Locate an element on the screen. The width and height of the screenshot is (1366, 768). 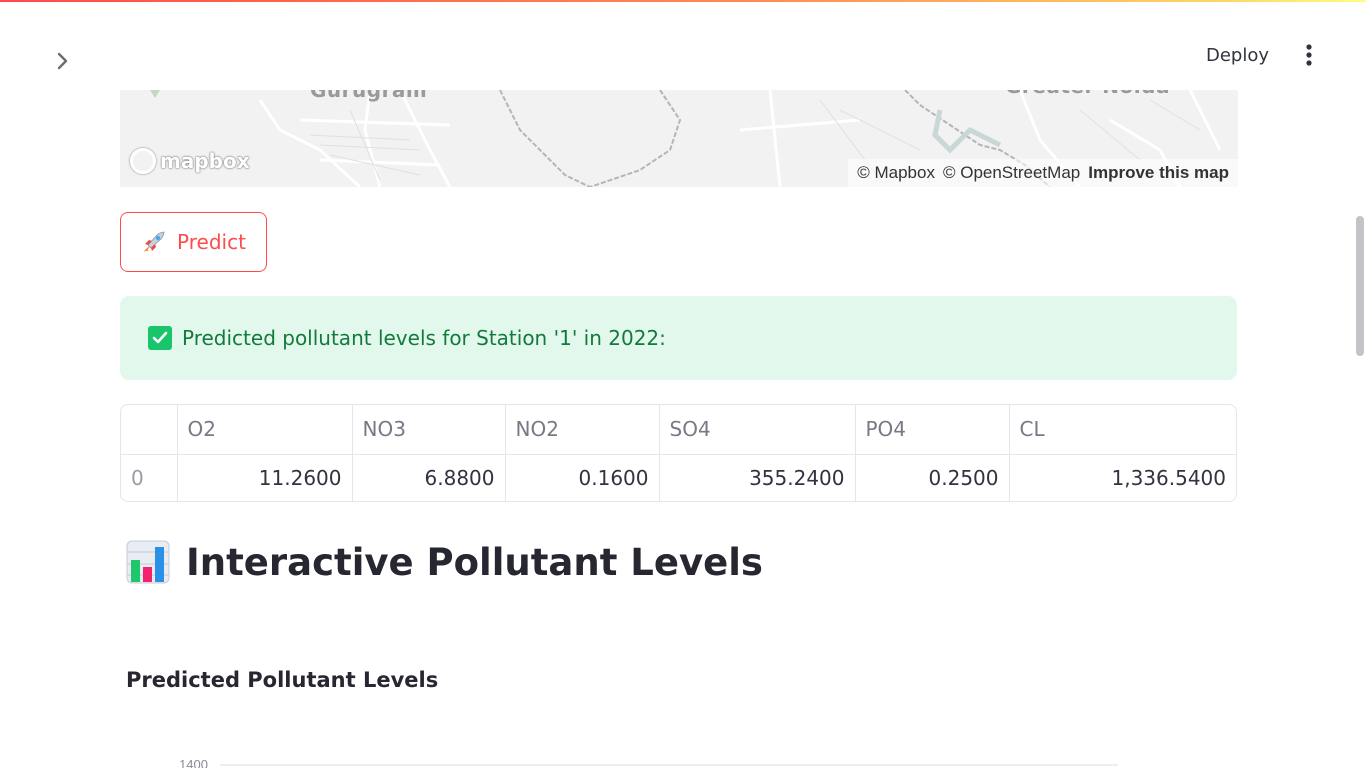
y-axis-tick-label: 1400 is located at coordinates (193, 762).